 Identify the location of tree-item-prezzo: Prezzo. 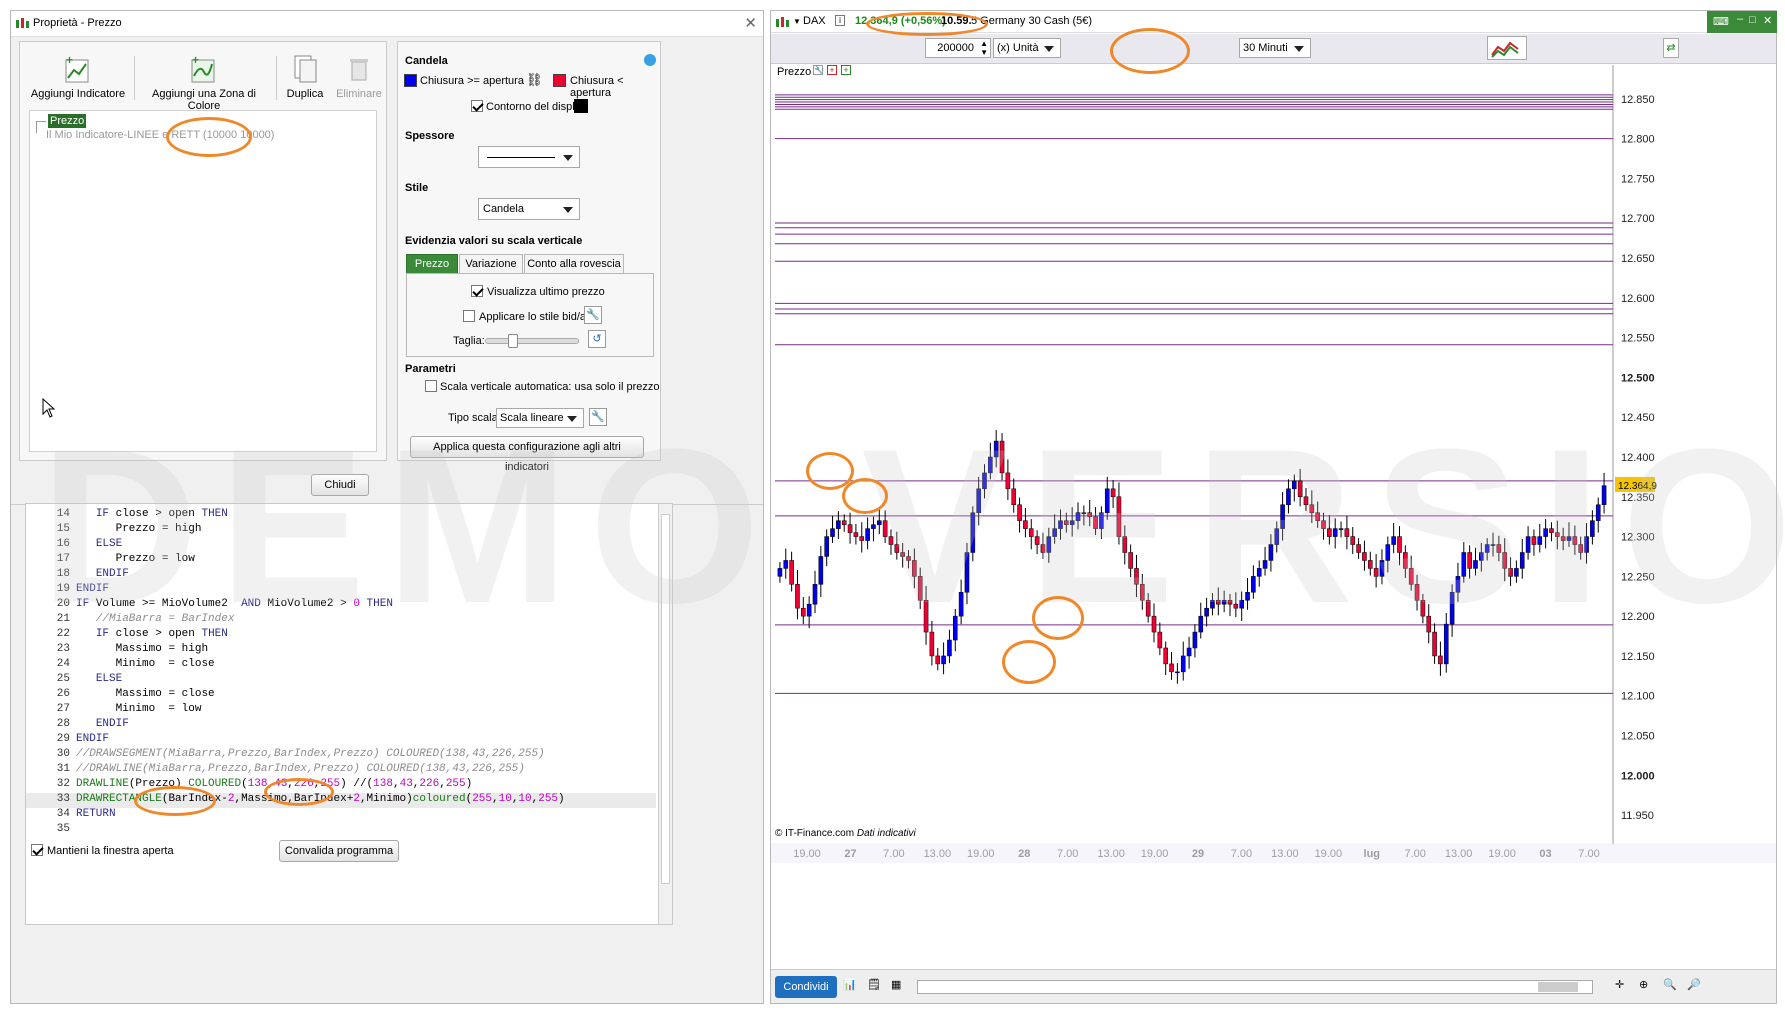
(67, 121).